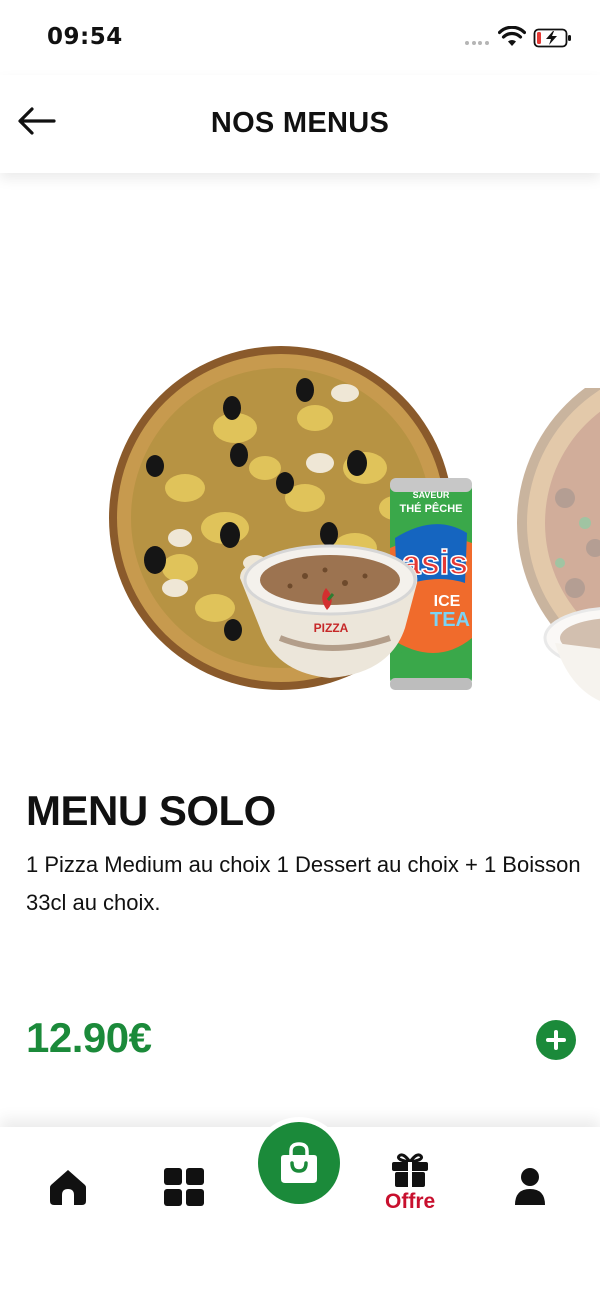 This screenshot has height=1299, width=600. Describe the element at coordinates (89, 1037) in the screenshot. I see `product-price: 12.90€` at that location.